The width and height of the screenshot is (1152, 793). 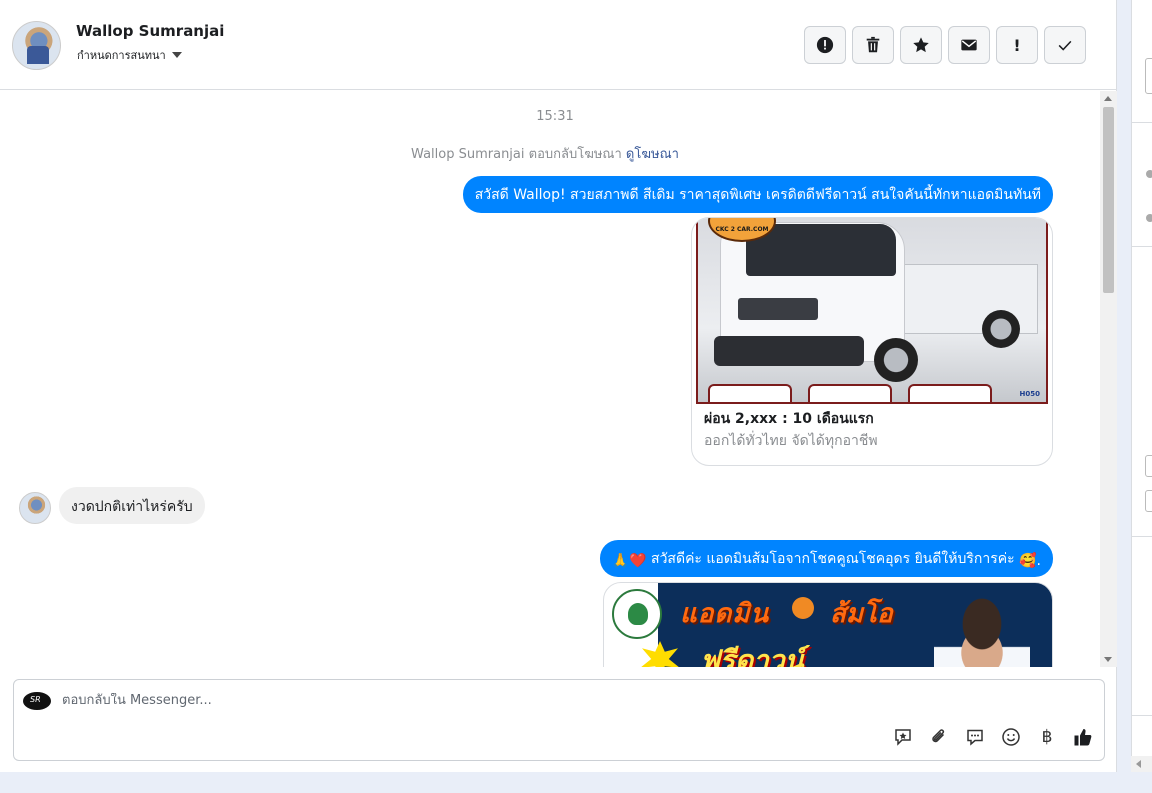 I want to click on ad-card-subtitle: ออกได้ทั่วไทย จัดได้ทุกอาชีพ, so click(x=791, y=441).